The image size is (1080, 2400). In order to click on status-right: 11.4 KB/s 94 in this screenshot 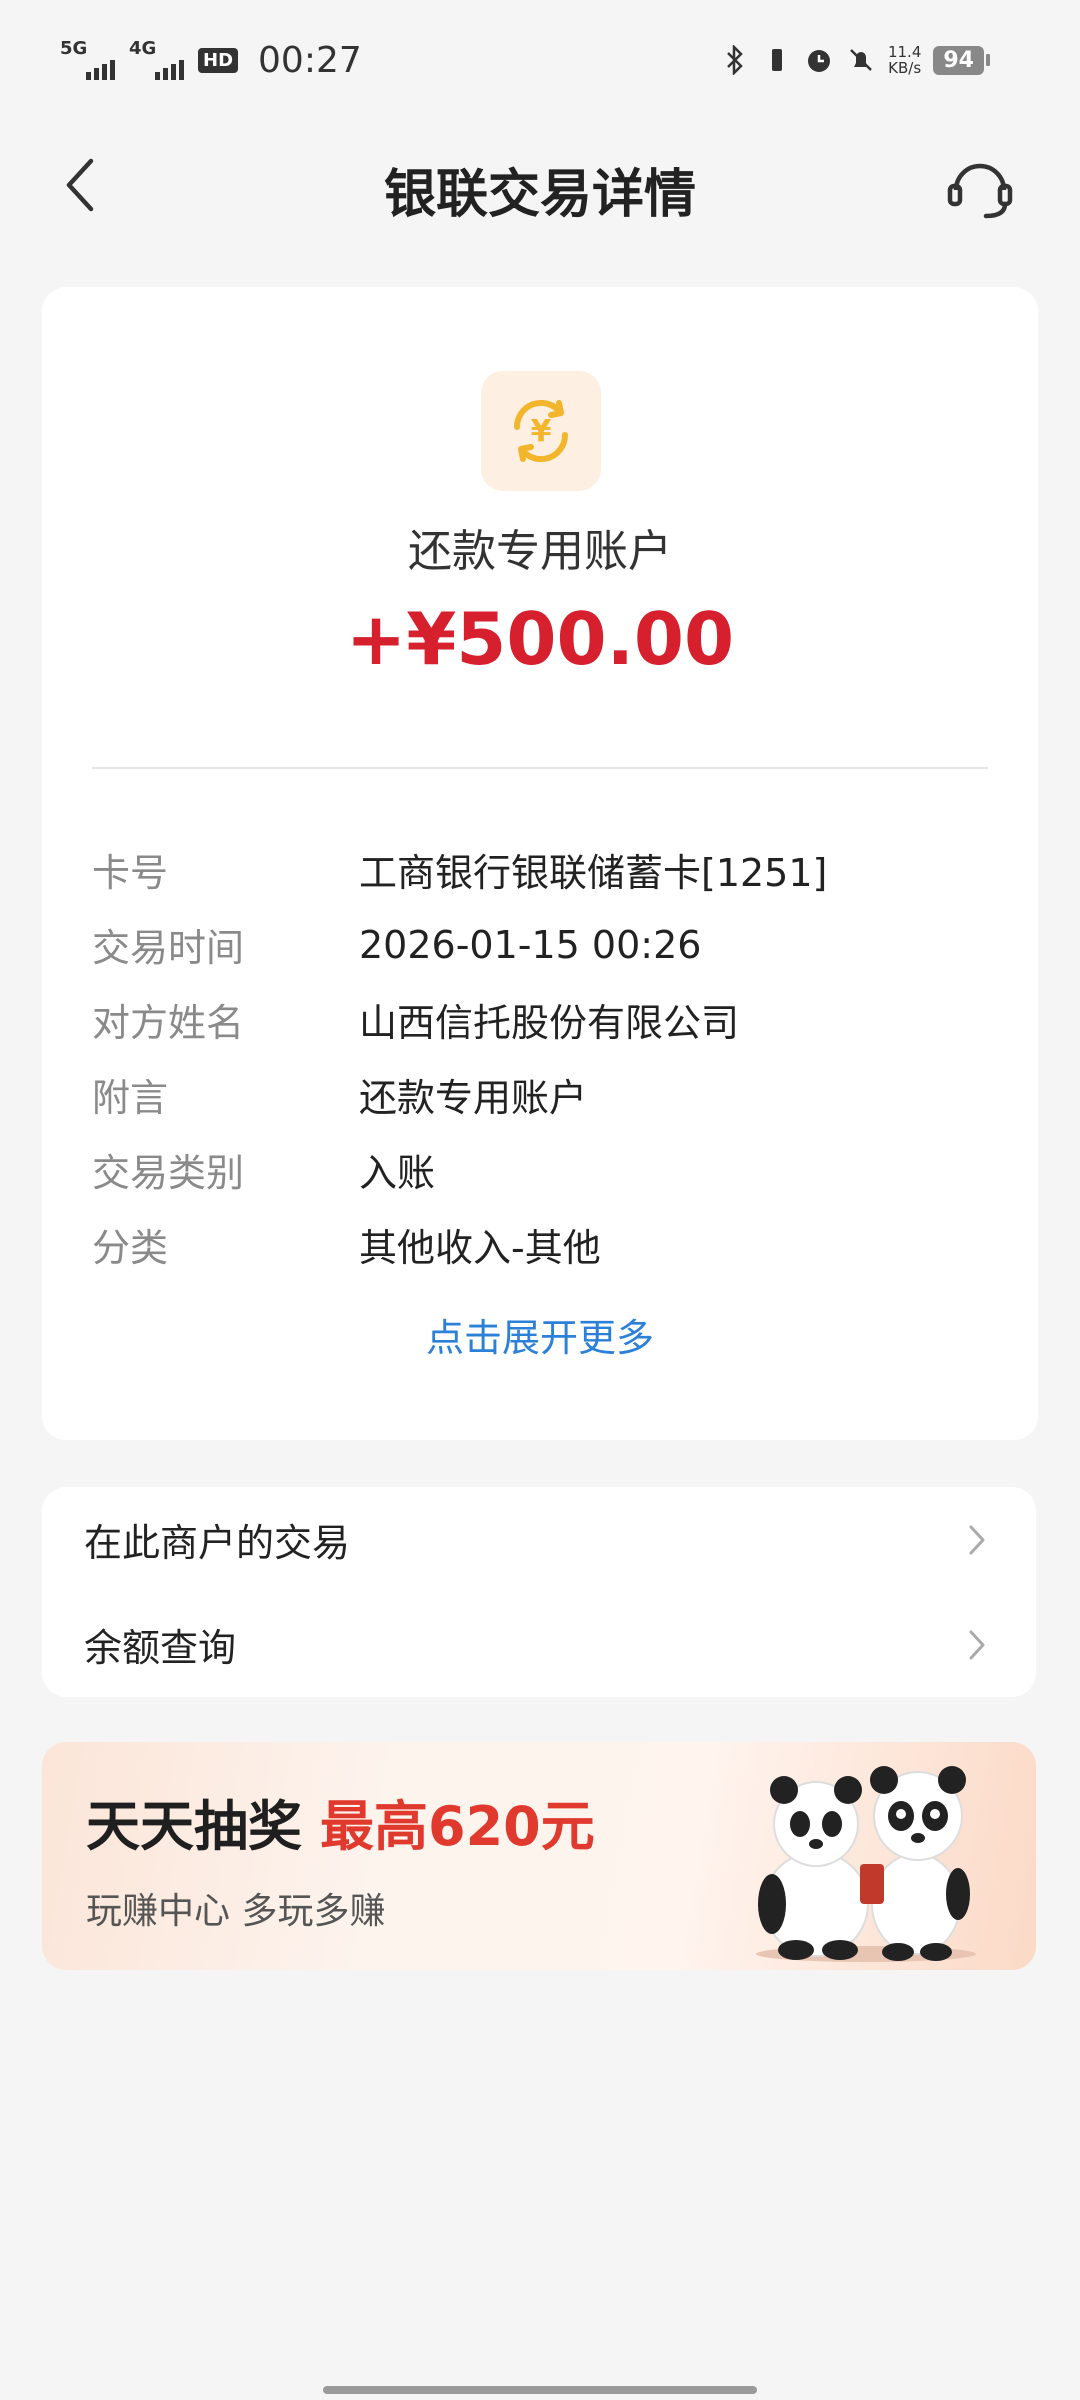, I will do `click(855, 60)`.